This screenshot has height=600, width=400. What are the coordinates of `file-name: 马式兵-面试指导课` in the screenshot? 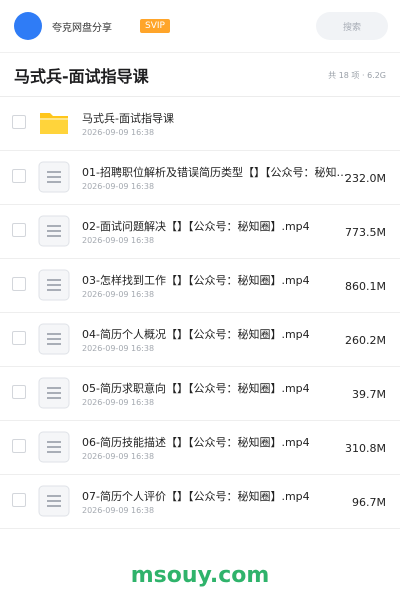 It's located at (128, 118).